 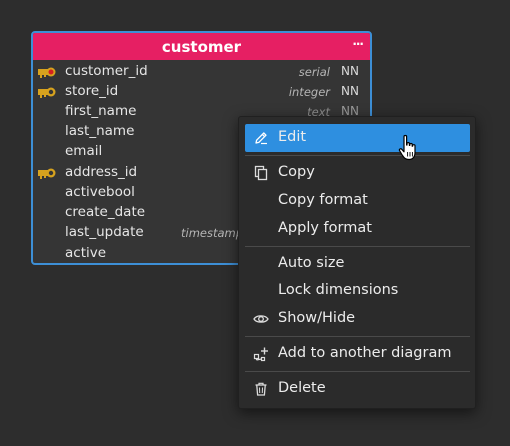 I want to click on table-header: customer ···, so click(x=201, y=46).